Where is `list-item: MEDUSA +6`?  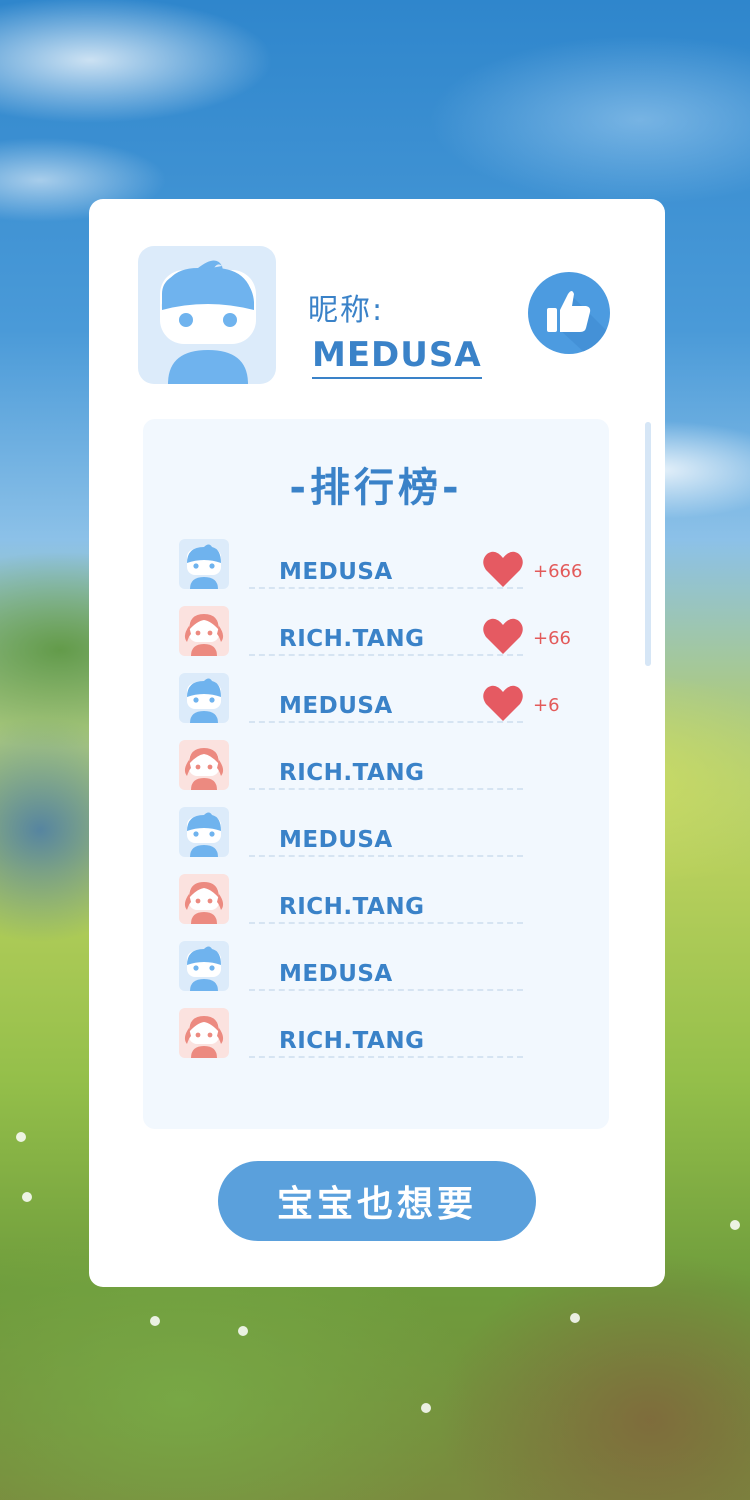
list-item: MEDUSA +6 is located at coordinates (379, 699).